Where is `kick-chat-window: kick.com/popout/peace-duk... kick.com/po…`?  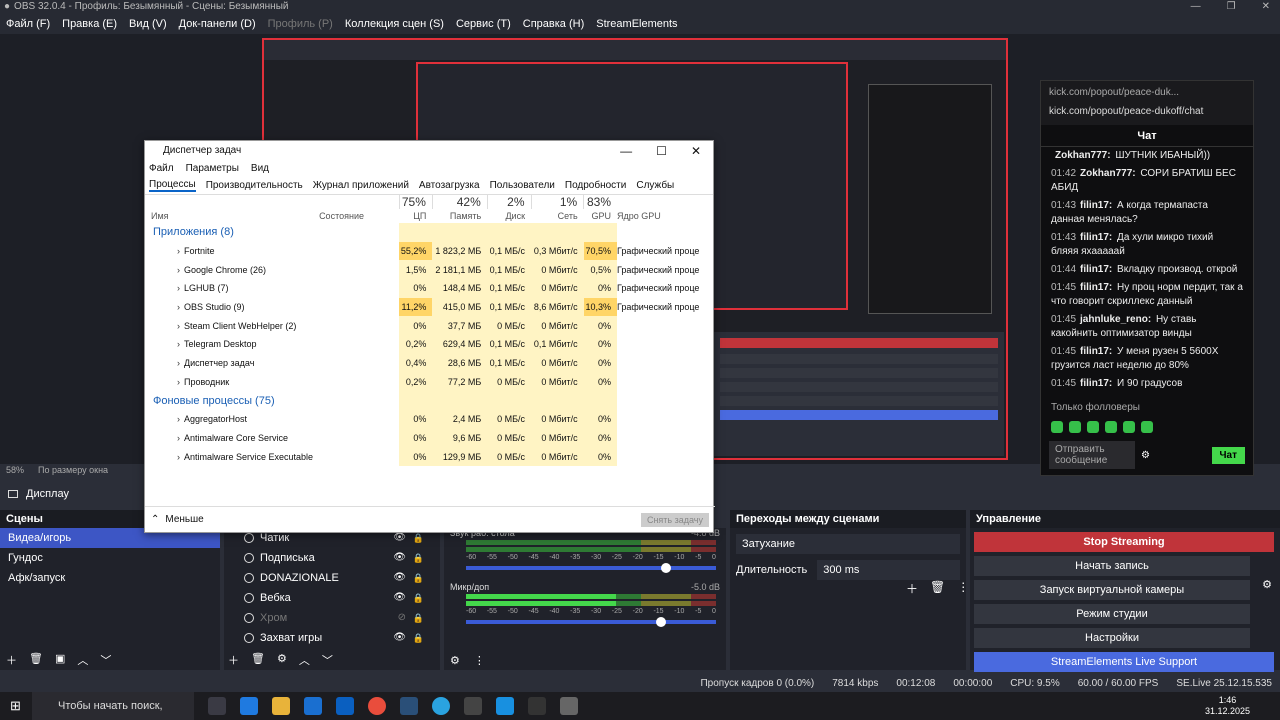 kick-chat-window: kick.com/popout/peace-duk... kick.com/po… is located at coordinates (1147, 278).